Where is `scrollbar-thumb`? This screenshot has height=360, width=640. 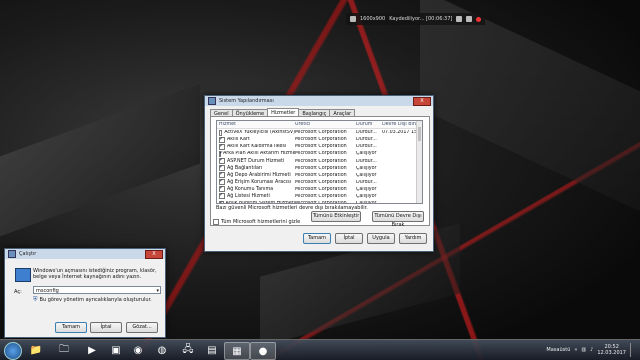 scrollbar-thumb is located at coordinates (419, 134).